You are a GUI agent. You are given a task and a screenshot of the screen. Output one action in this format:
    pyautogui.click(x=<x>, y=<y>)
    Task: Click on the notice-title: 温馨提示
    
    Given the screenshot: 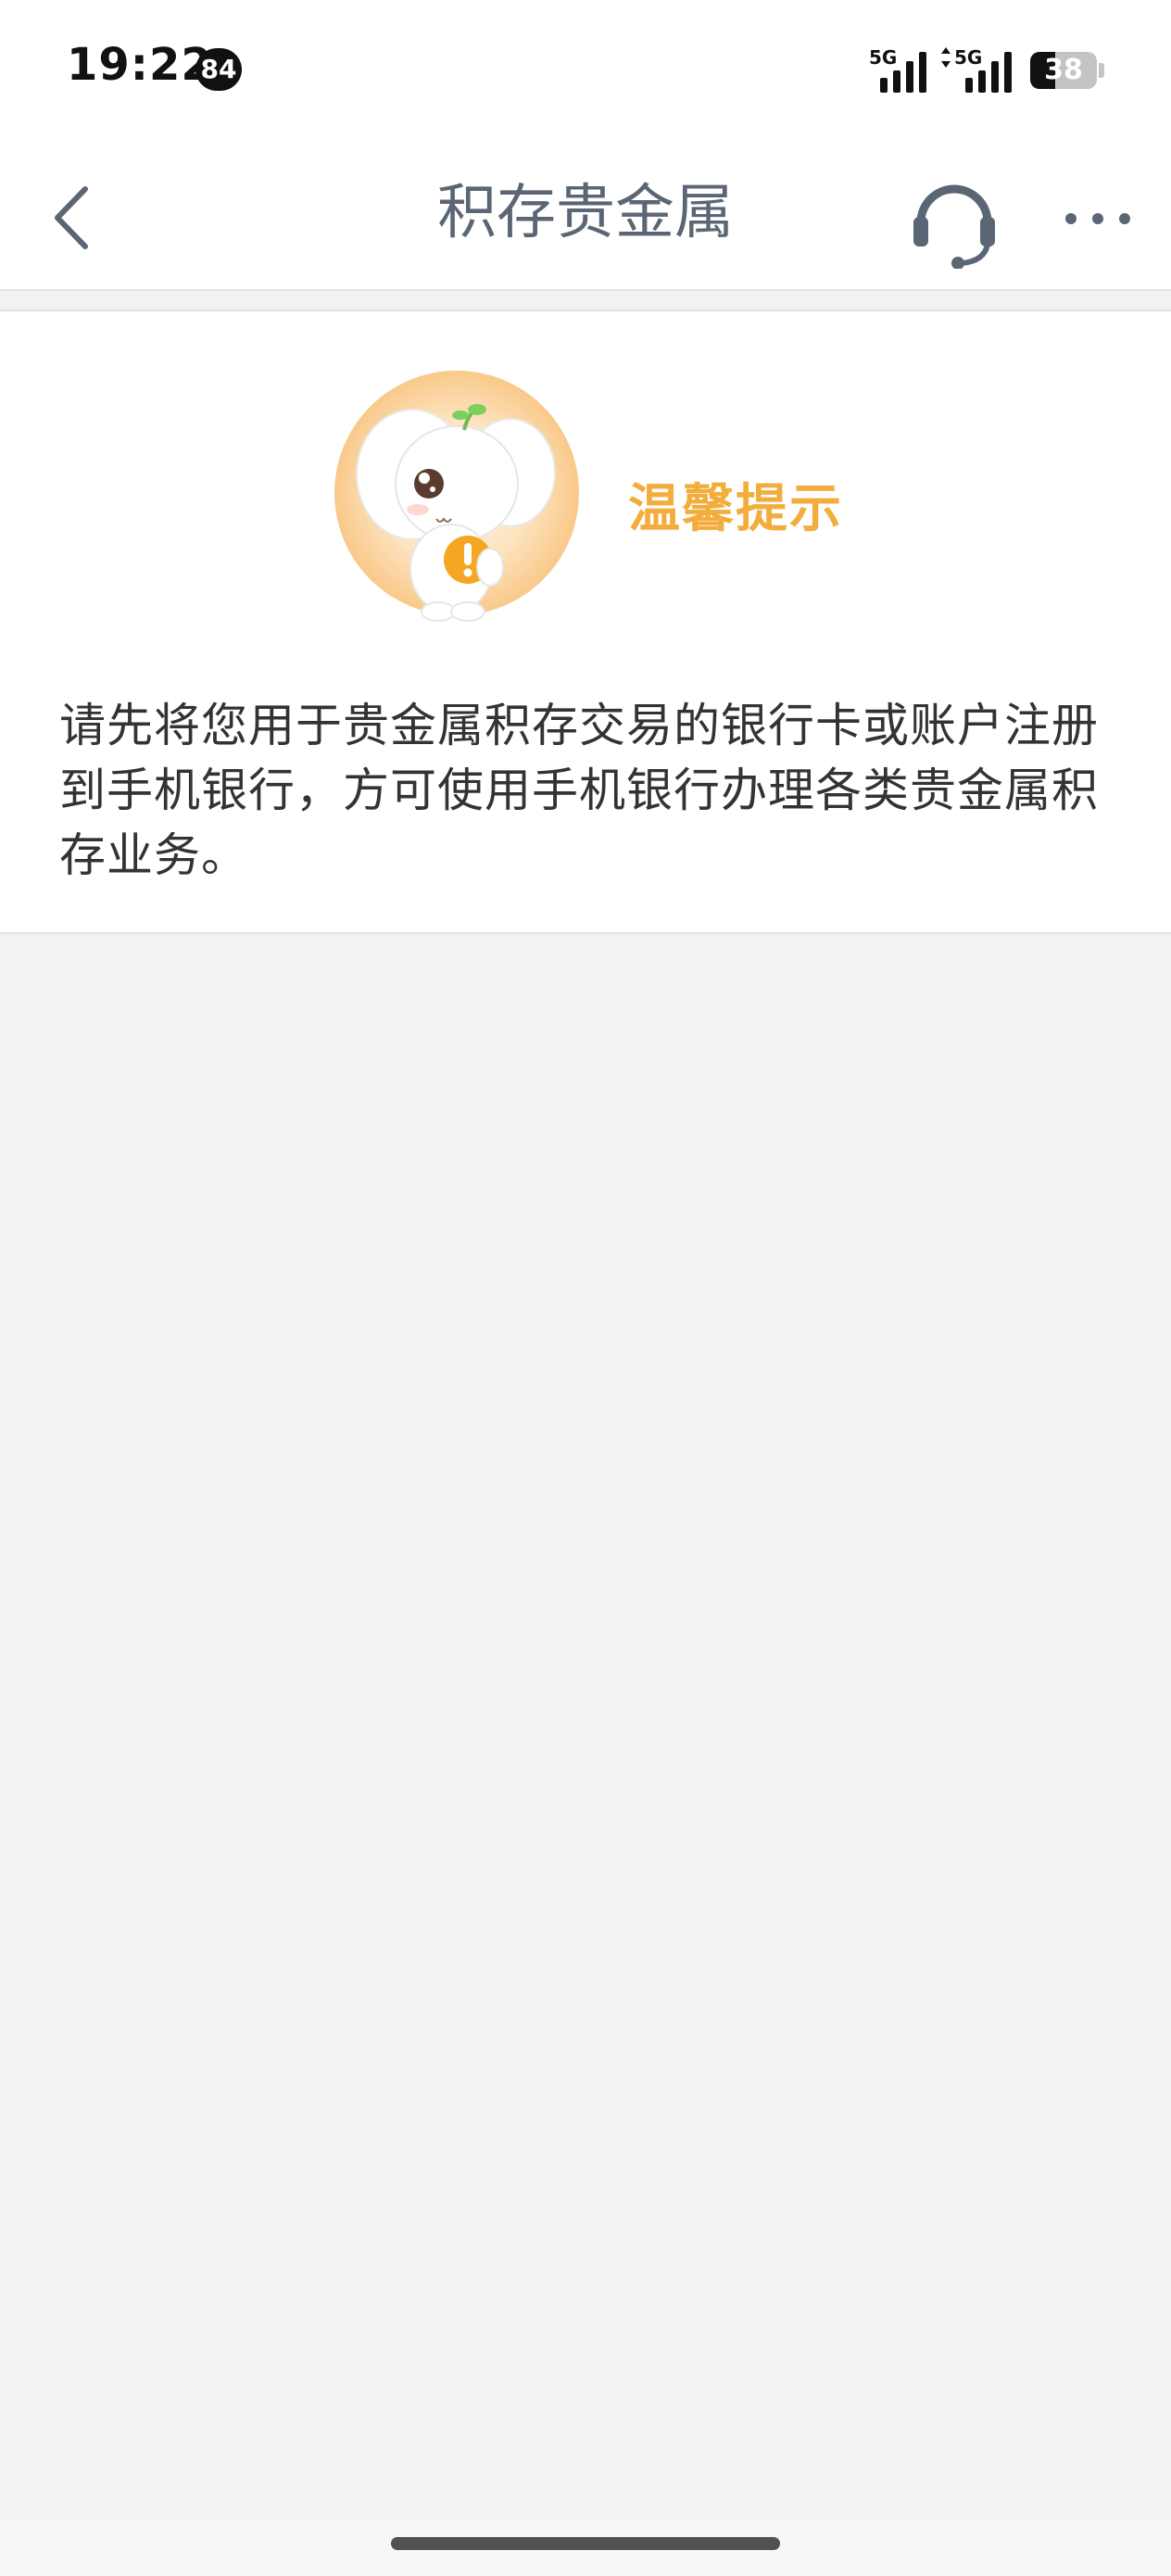 What is the action you would take?
    pyautogui.click(x=736, y=509)
    